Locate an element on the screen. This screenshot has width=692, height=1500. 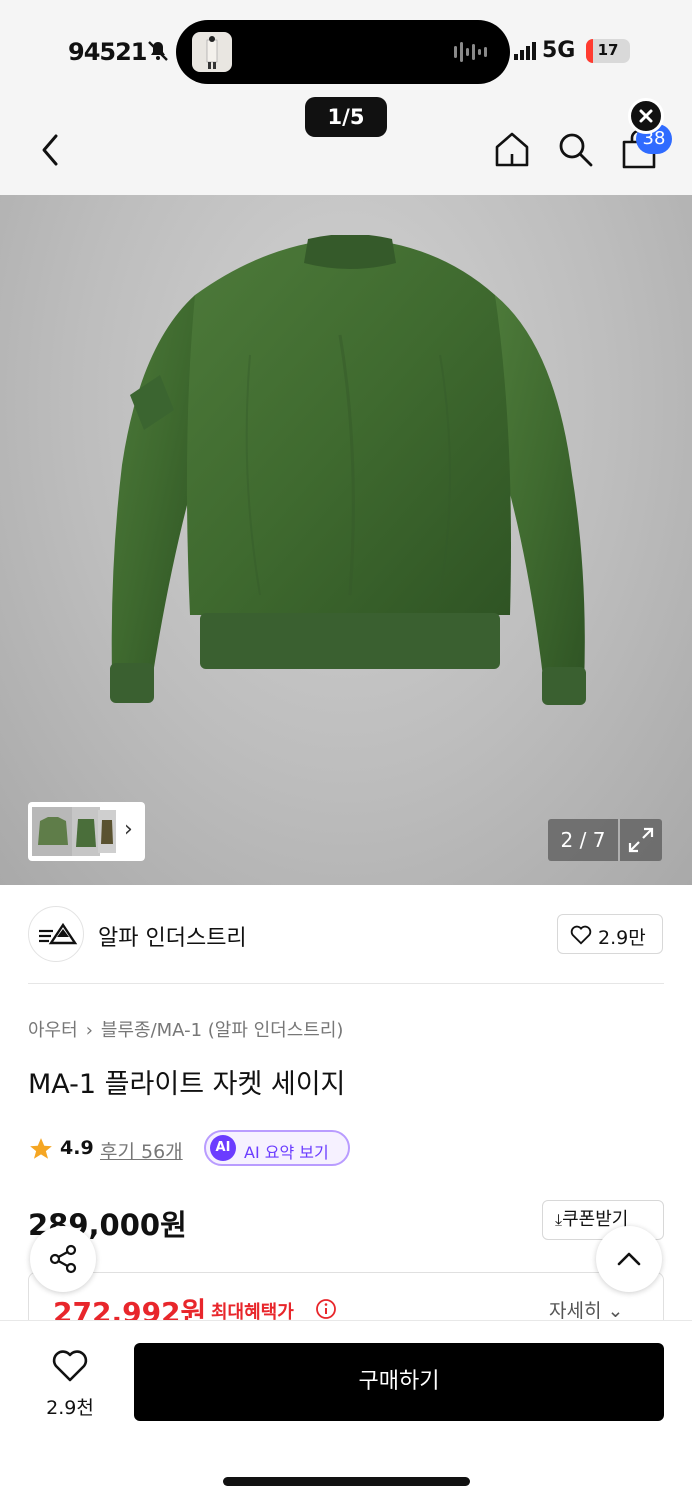
chevron-right-icon: › is located at coordinates (128, 829).